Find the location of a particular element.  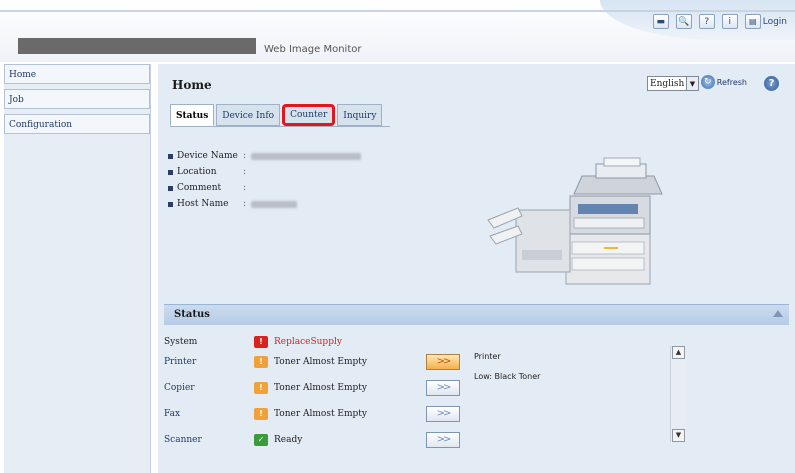

language-select: English ▼ is located at coordinates (673, 83).